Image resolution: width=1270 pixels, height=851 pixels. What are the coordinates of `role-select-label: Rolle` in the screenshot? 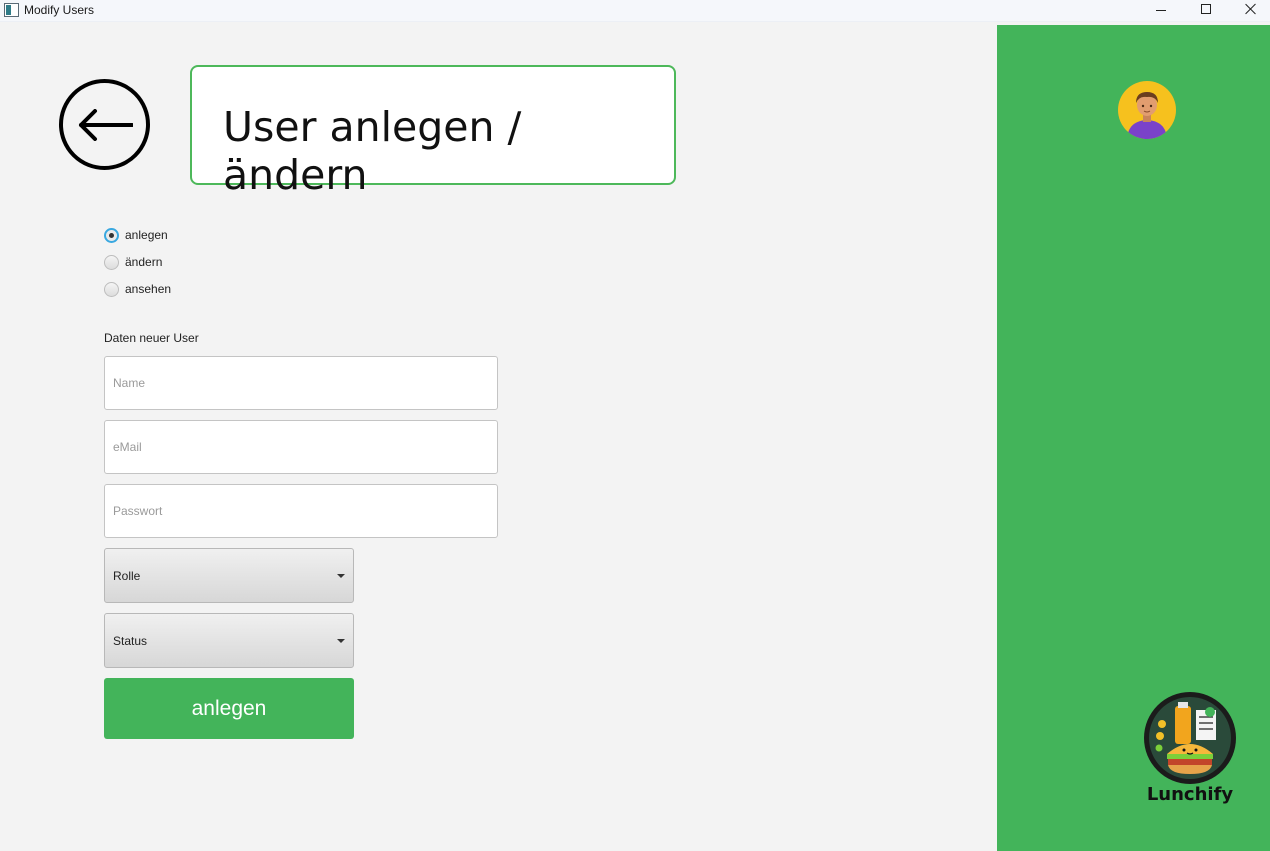 It's located at (127, 576).